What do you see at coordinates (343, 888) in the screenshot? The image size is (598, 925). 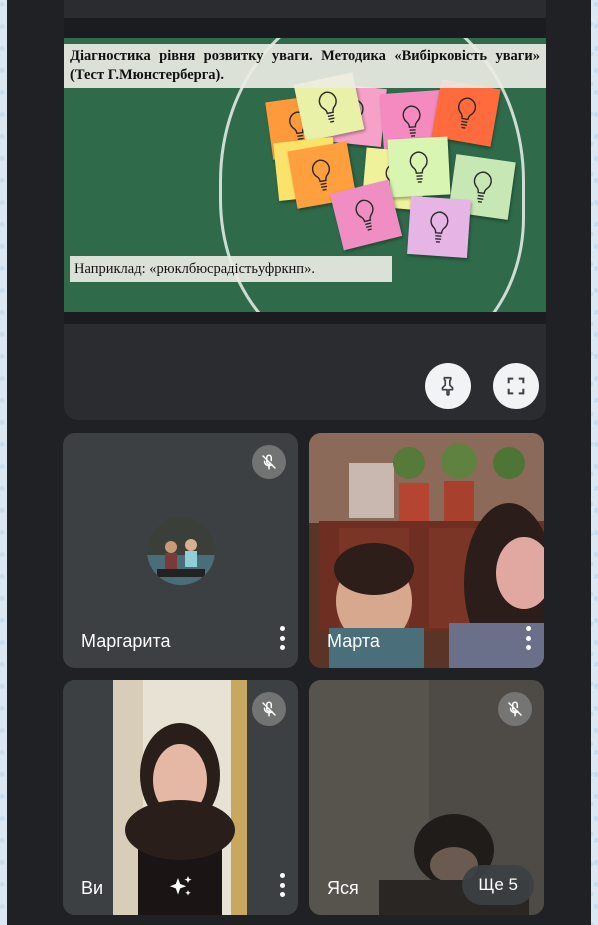 I see `participant-name: Яся` at bounding box center [343, 888].